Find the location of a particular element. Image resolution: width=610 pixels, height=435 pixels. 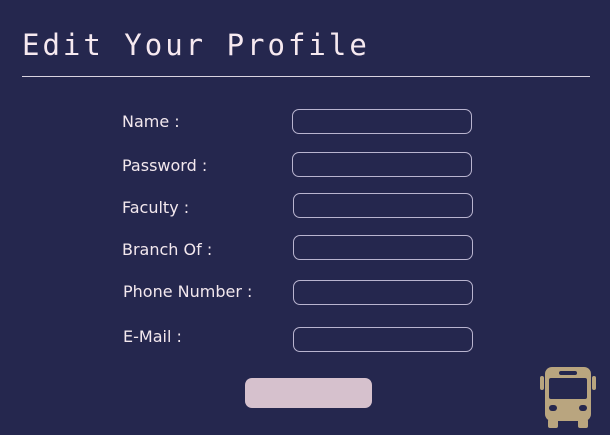

page-title: Edit Your Profile is located at coordinates (196, 45).